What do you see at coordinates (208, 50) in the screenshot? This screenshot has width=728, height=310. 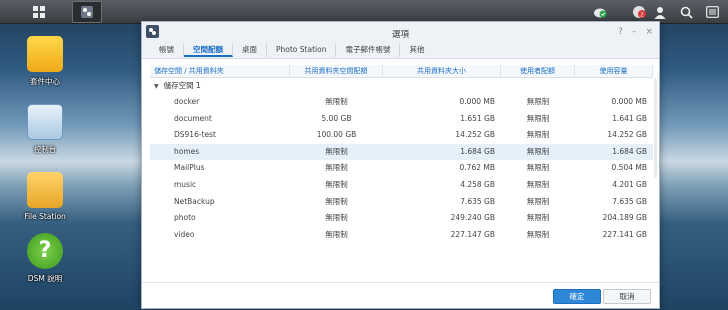 I see `tab-quota: 空間配額` at bounding box center [208, 50].